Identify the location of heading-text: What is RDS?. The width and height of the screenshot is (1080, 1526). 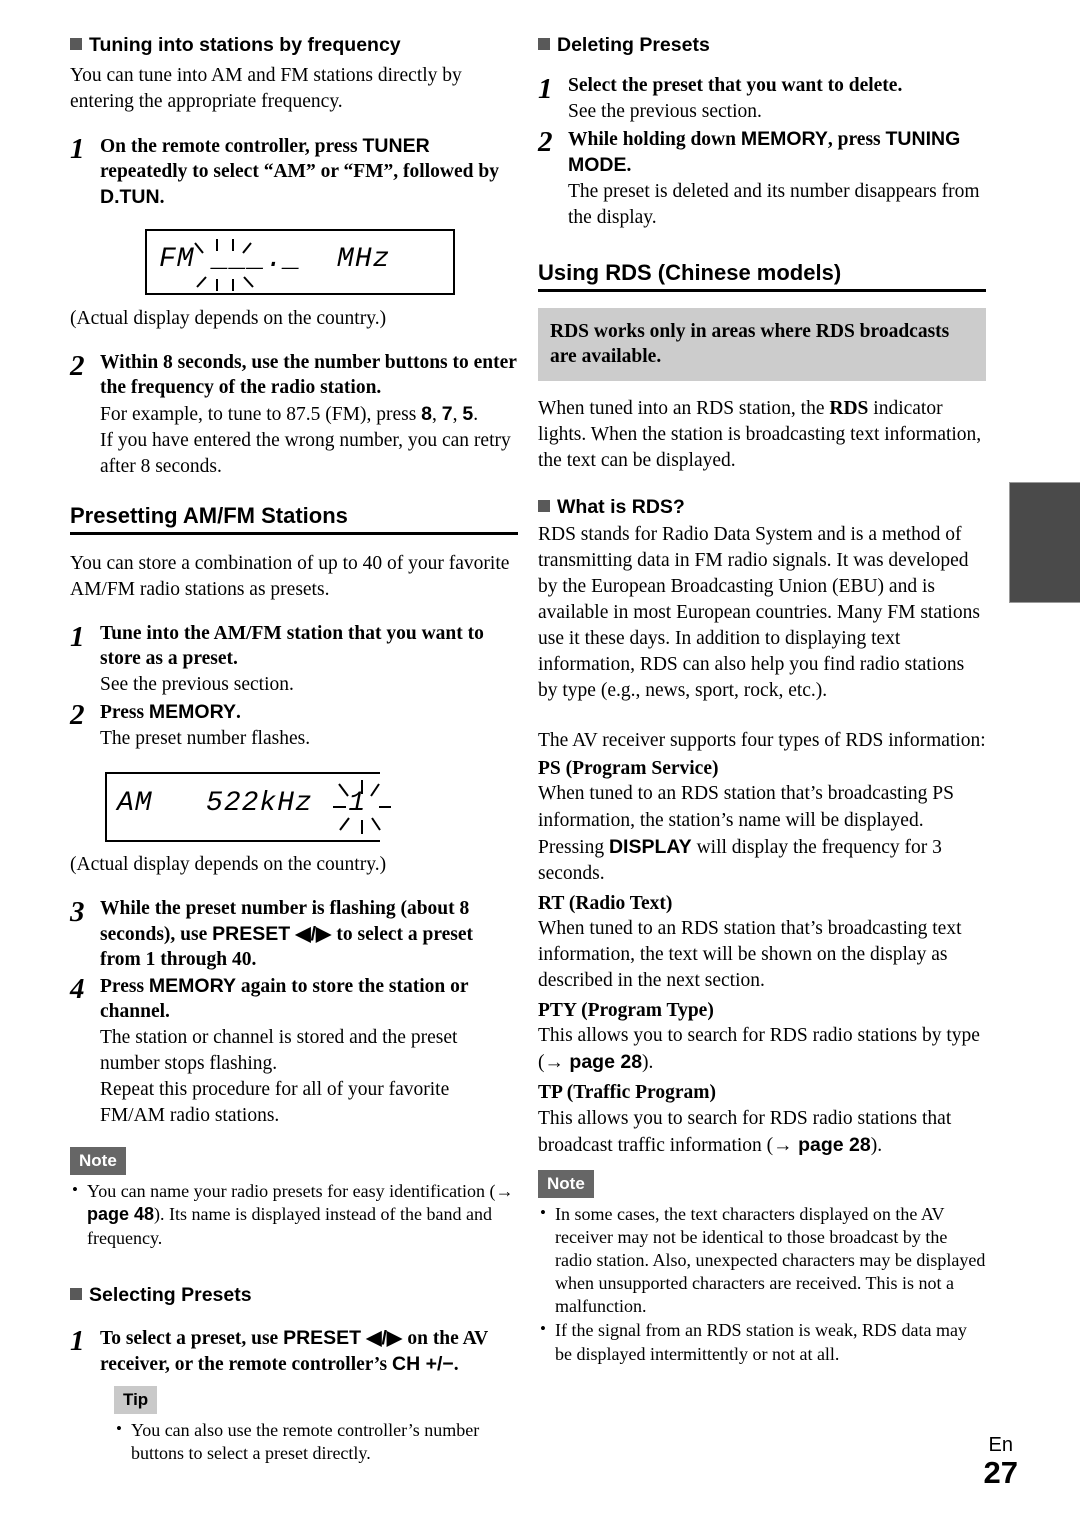
(621, 507).